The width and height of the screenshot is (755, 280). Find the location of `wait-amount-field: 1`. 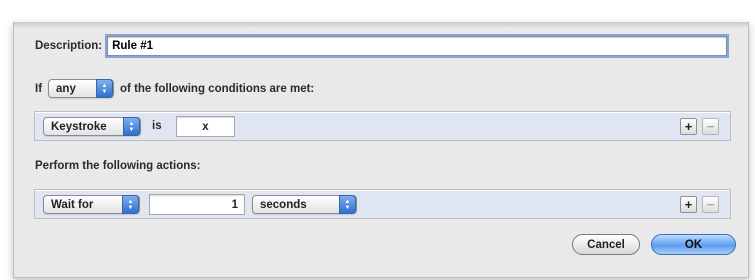

wait-amount-field: 1 is located at coordinates (197, 204).